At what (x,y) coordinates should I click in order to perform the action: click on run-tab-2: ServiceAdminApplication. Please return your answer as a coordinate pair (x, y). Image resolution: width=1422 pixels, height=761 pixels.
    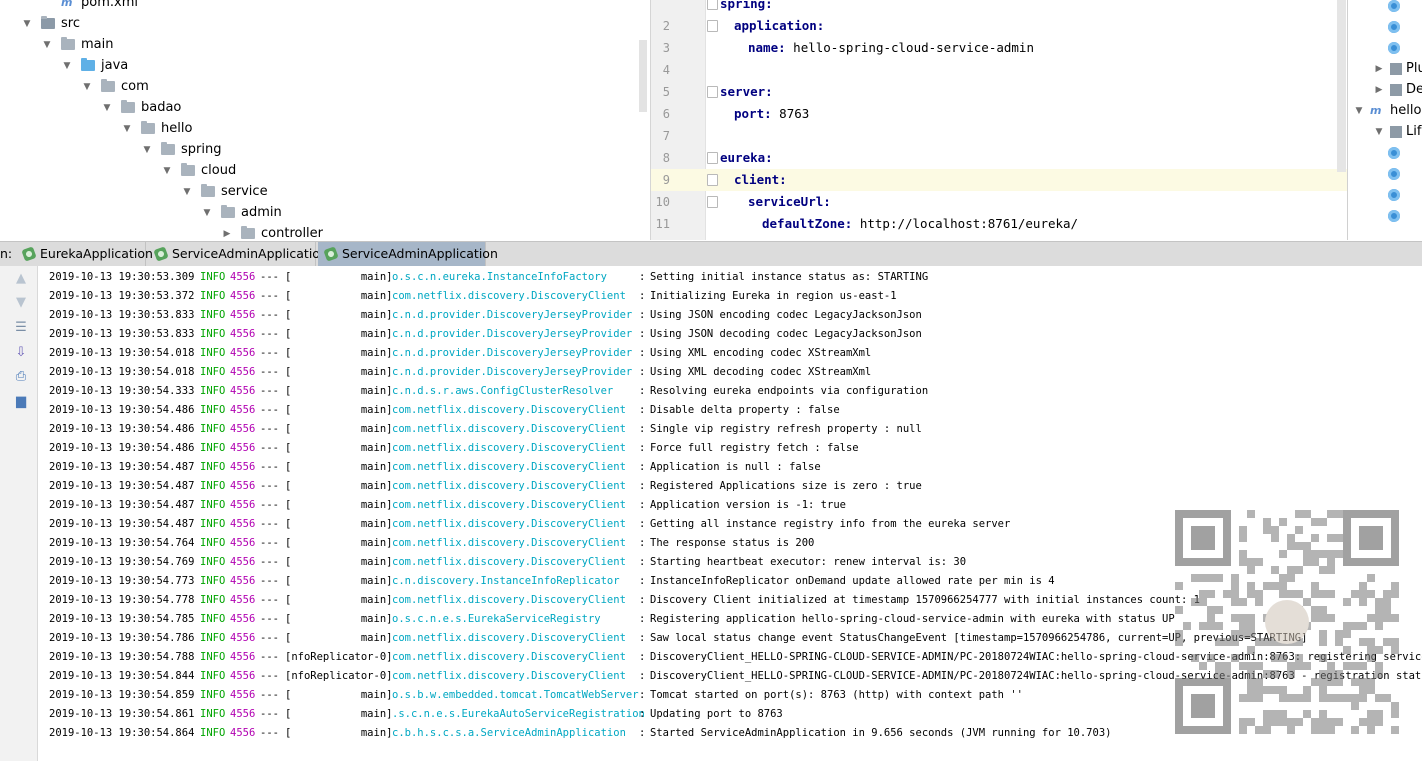
    Looking at the image, I should click on (408, 254).